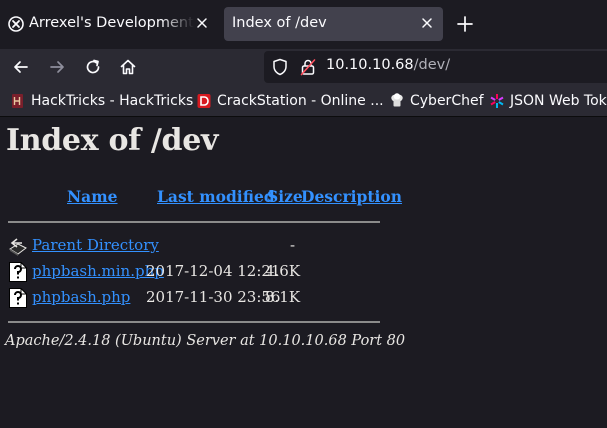 The height and width of the screenshot is (428, 607). What do you see at coordinates (213, 297) in the screenshot?
I see `file-modified: 2017-11-30 23:56` at bounding box center [213, 297].